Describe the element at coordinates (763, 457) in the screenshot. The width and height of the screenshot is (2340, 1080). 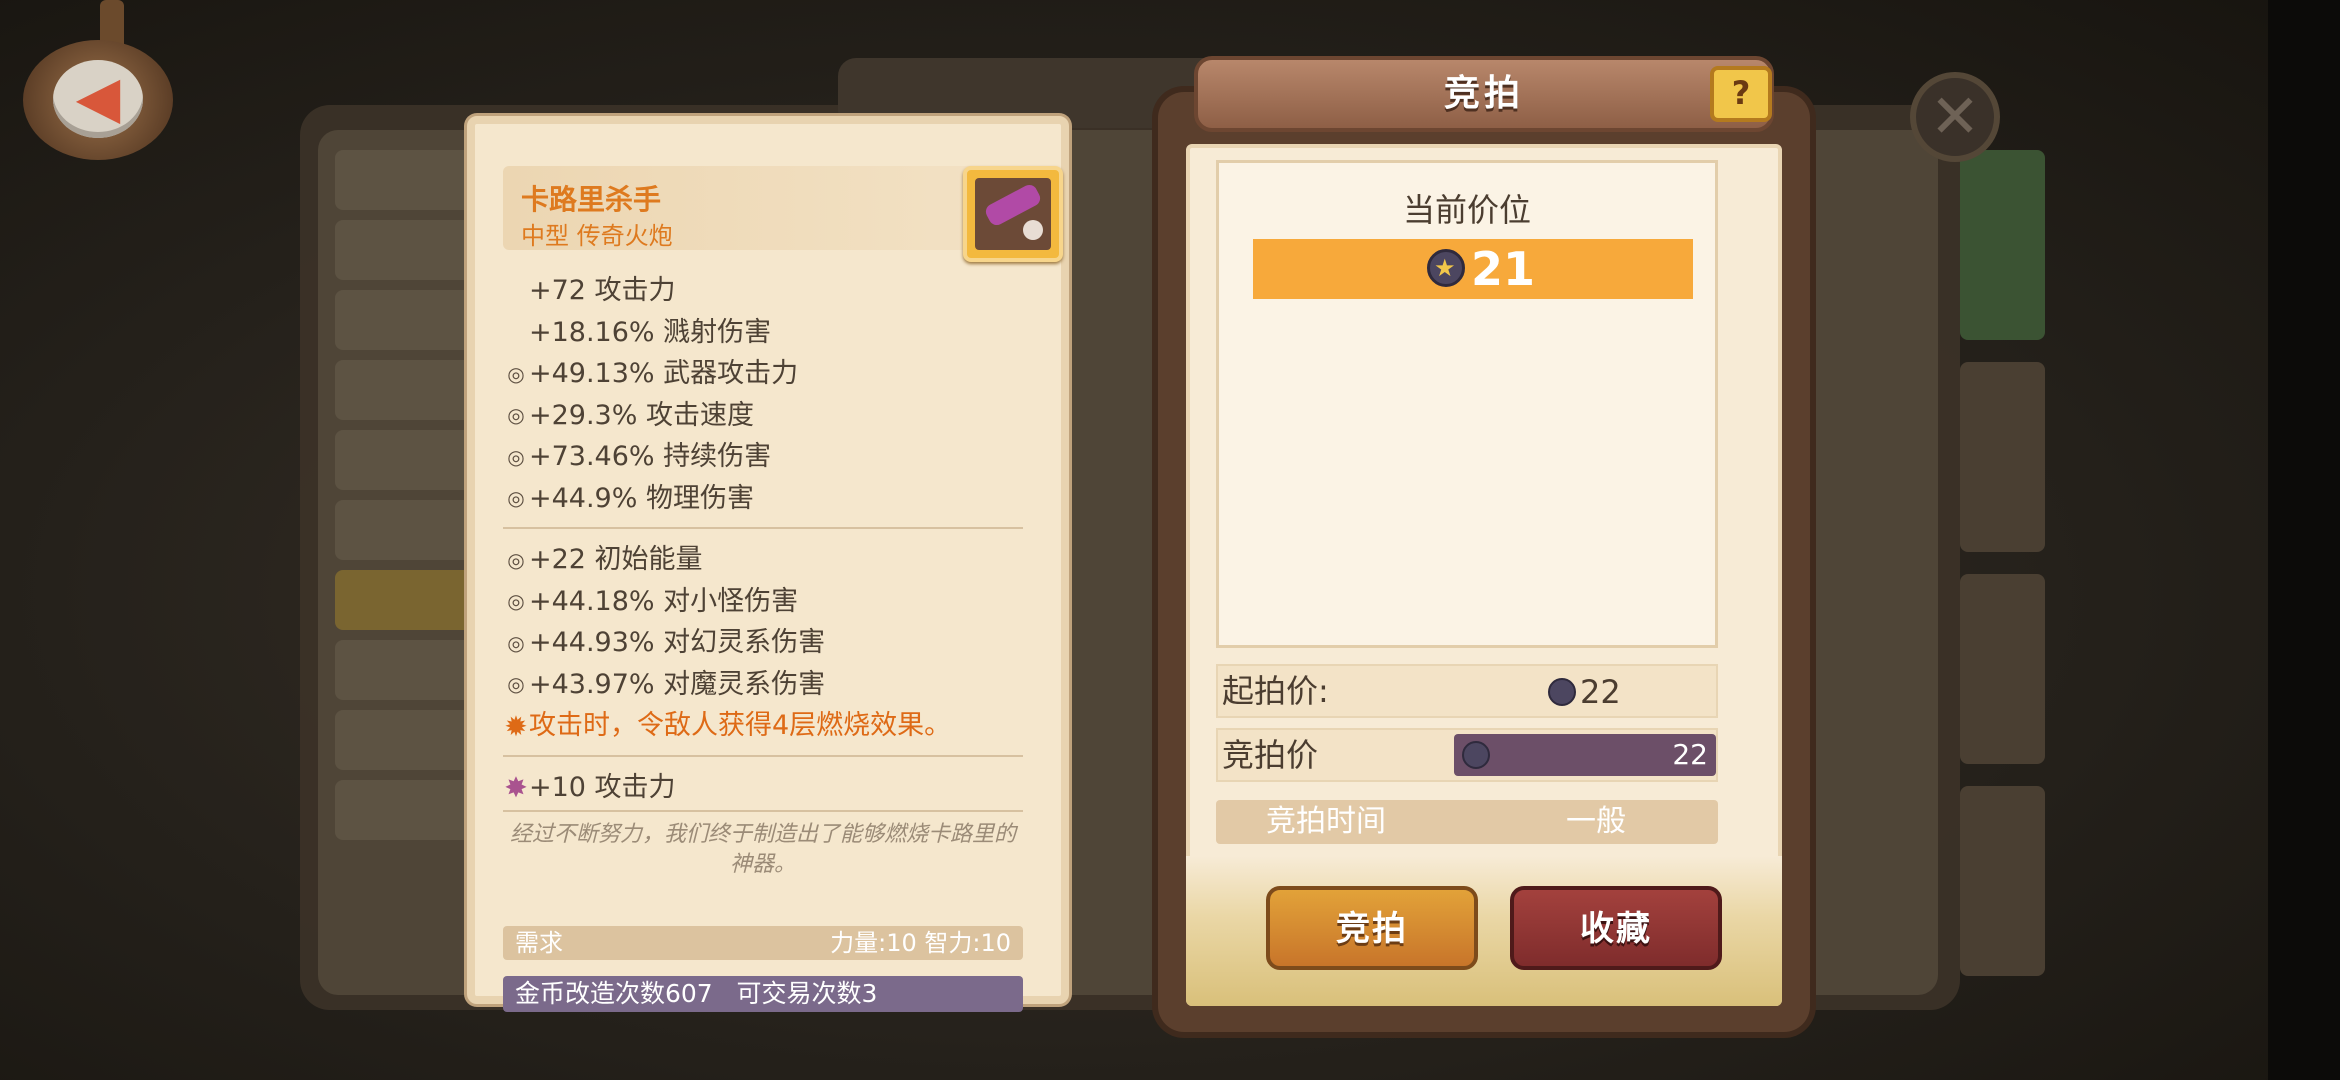
I see `random-stat: ◎ +73.46% 持续伤害` at that location.